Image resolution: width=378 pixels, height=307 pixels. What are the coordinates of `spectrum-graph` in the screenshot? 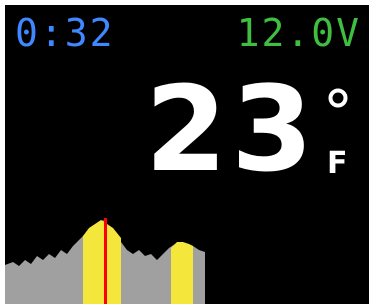 It's located at (105, 261).